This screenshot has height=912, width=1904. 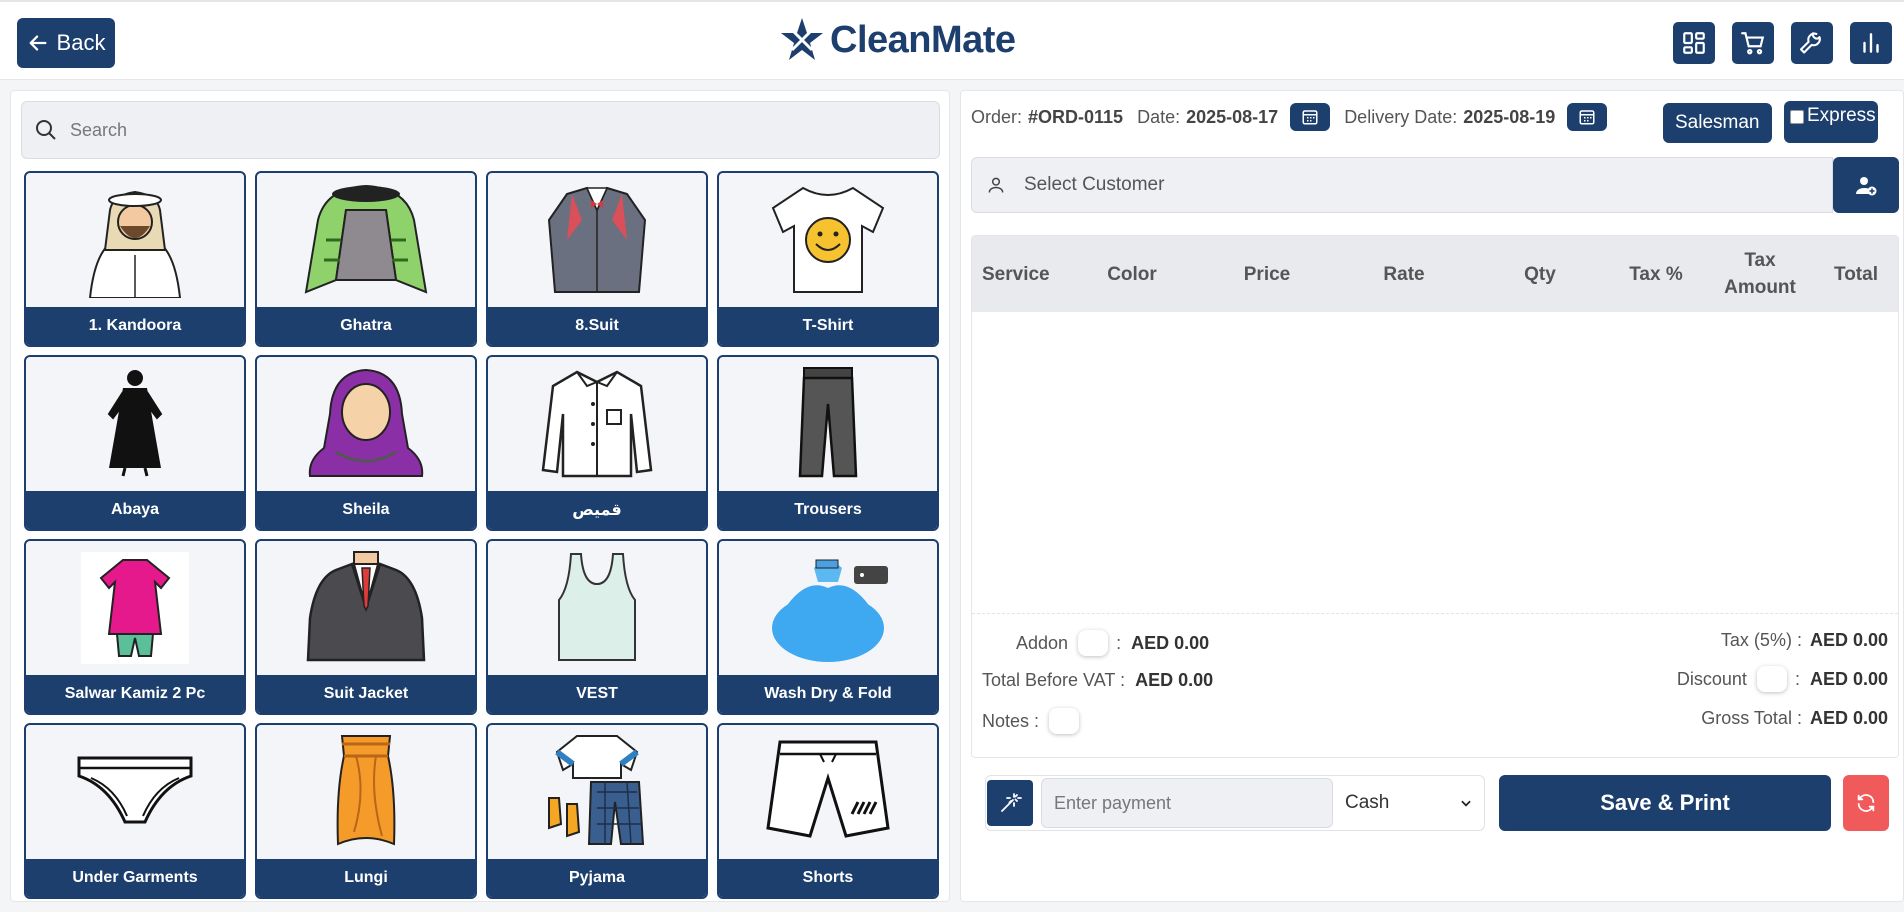 What do you see at coordinates (495, 130) in the screenshot?
I see `search-input` at bounding box center [495, 130].